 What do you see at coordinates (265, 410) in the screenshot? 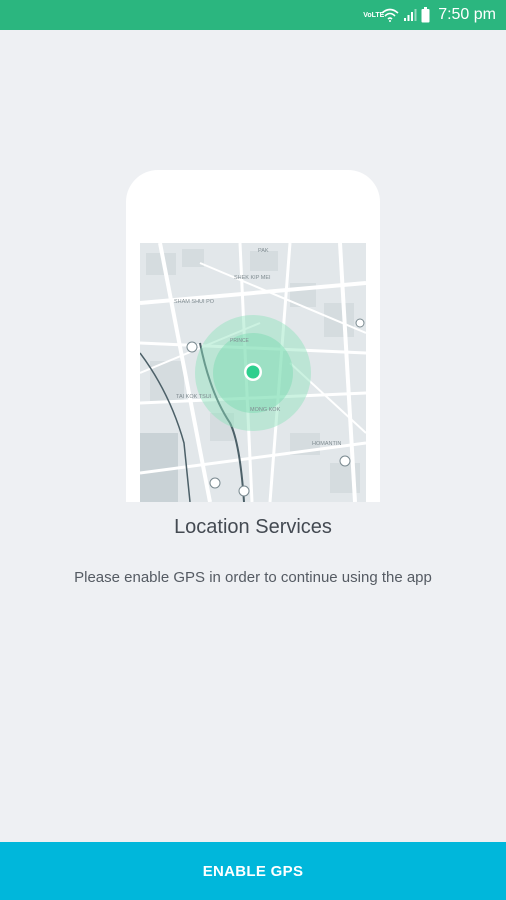
I see `map-label: MONG KOK` at bounding box center [265, 410].